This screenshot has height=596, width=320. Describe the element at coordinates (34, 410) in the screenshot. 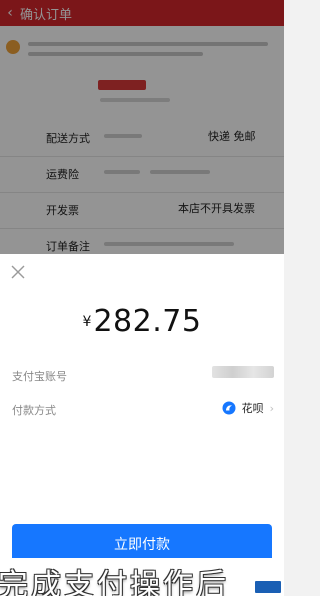

I see `payment-method-label: 付款方式` at that location.